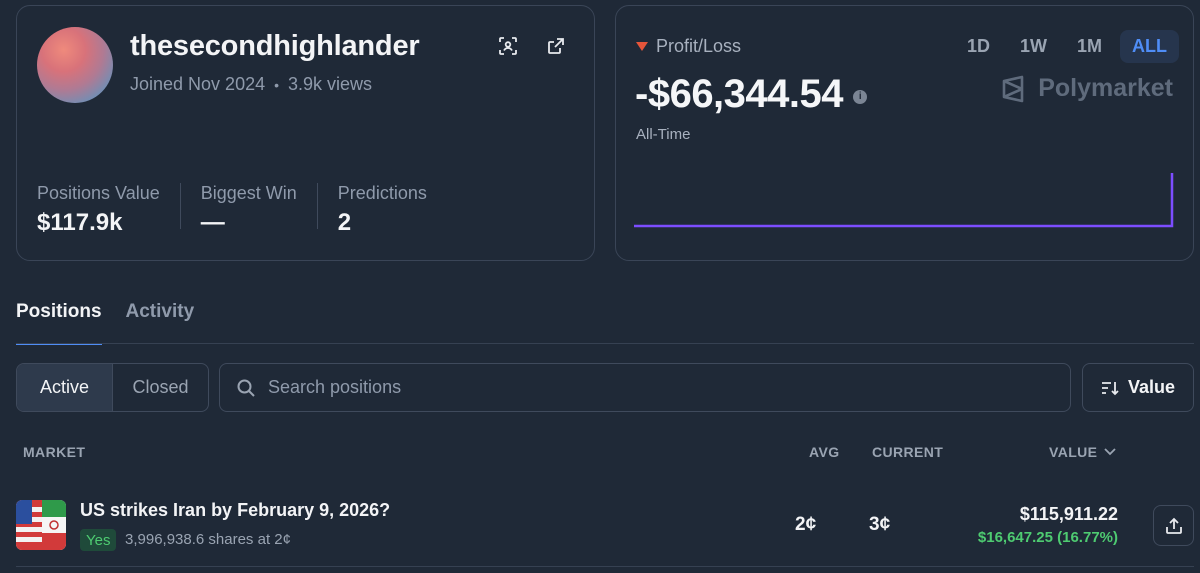 The height and width of the screenshot is (573, 1200). Describe the element at coordinates (259, 209) in the screenshot. I see `stat-biggest-win: Biggest Win —` at that location.